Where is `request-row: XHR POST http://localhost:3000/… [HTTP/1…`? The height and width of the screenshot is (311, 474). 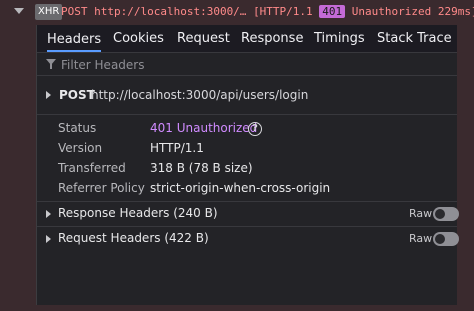 request-row: XHR POST http://localhost:3000/… [HTTP/1… is located at coordinates (237, 12).